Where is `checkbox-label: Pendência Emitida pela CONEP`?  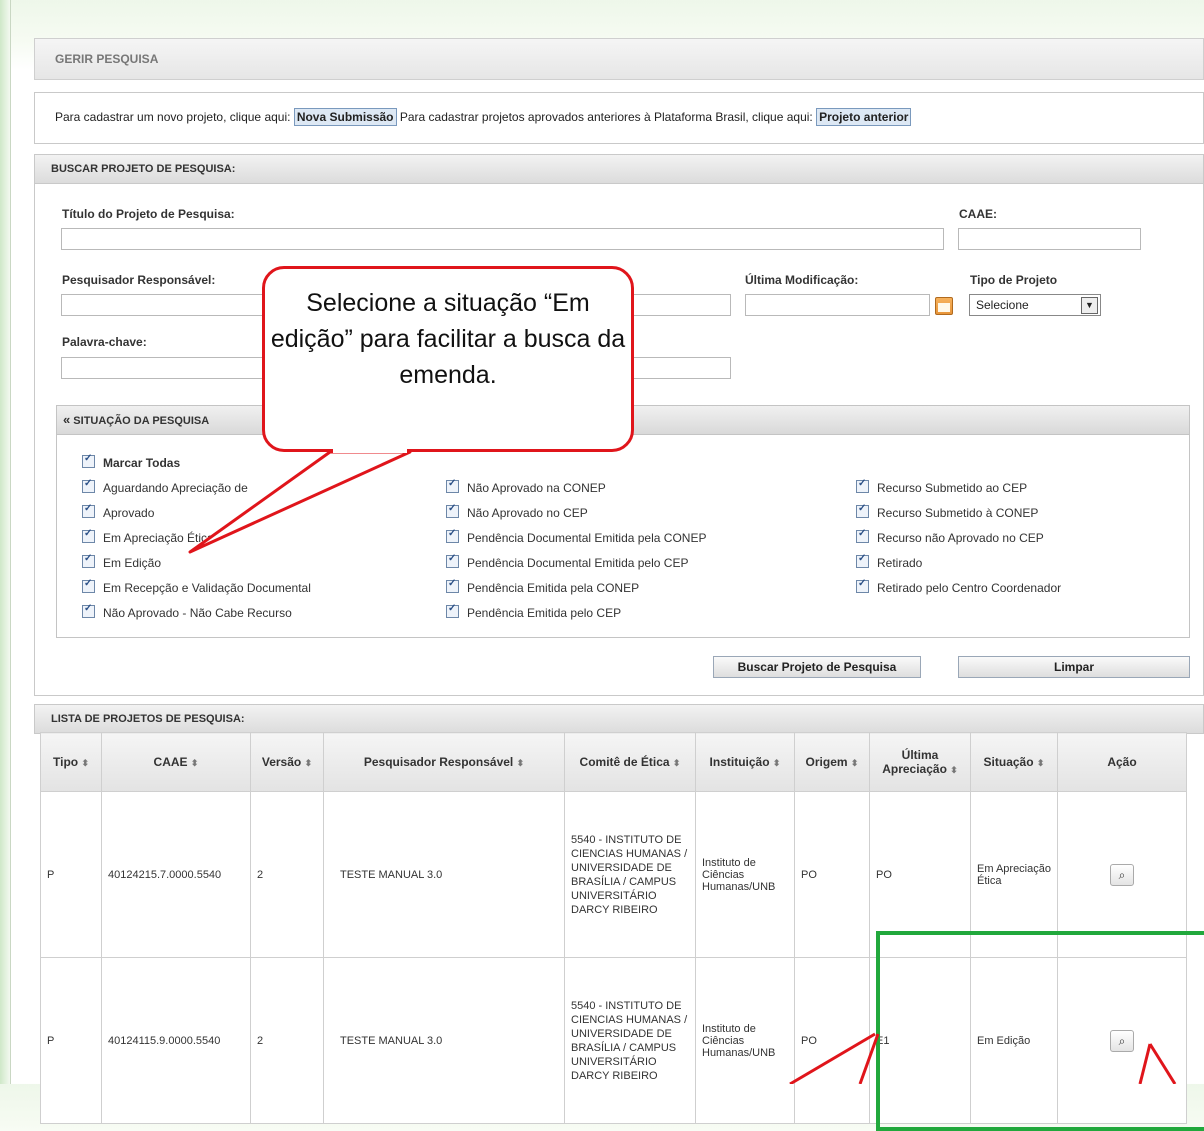
checkbox-label: Pendência Emitida pela CONEP is located at coordinates (553, 588).